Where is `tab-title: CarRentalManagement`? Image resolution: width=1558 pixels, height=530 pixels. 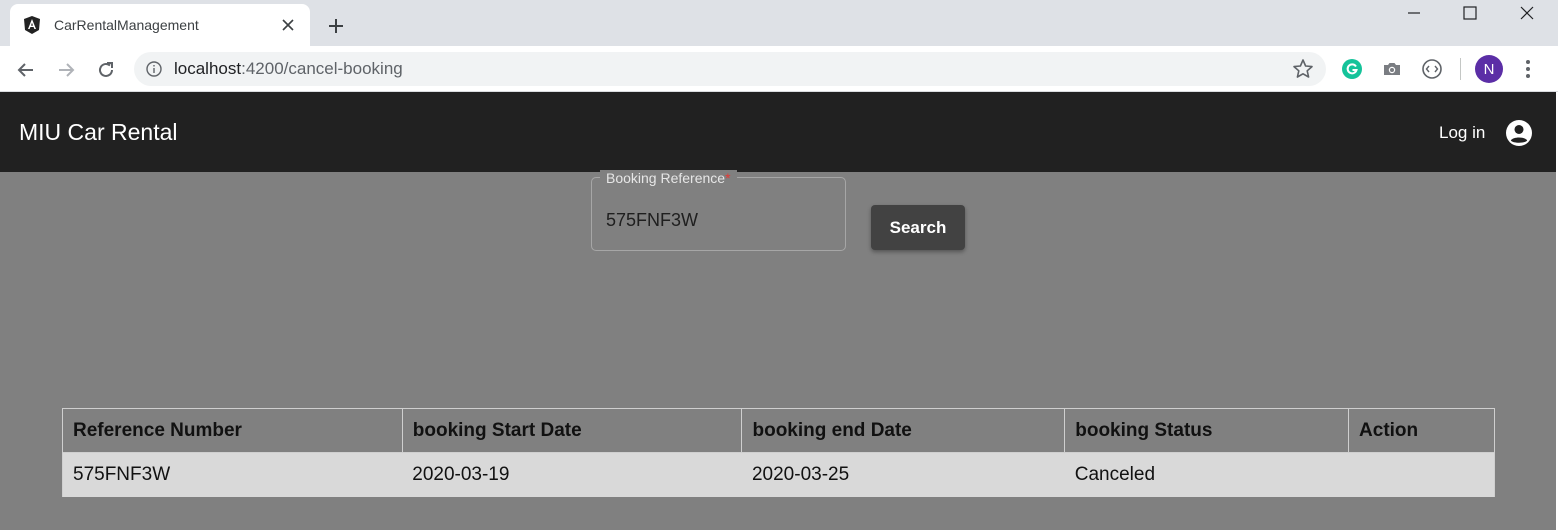 tab-title: CarRentalManagement is located at coordinates (126, 25).